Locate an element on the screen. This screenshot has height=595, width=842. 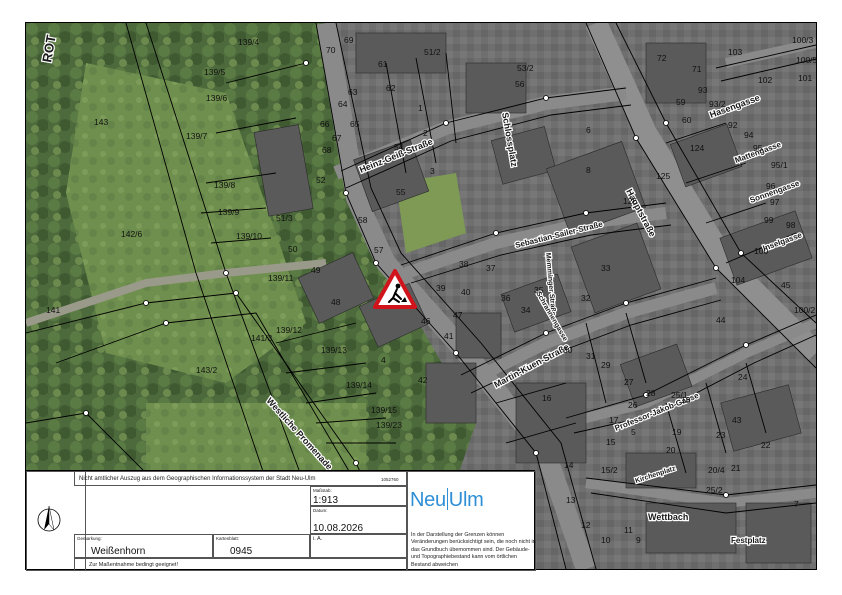
parcel-label: 95/1 is located at coordinates (779, 165).